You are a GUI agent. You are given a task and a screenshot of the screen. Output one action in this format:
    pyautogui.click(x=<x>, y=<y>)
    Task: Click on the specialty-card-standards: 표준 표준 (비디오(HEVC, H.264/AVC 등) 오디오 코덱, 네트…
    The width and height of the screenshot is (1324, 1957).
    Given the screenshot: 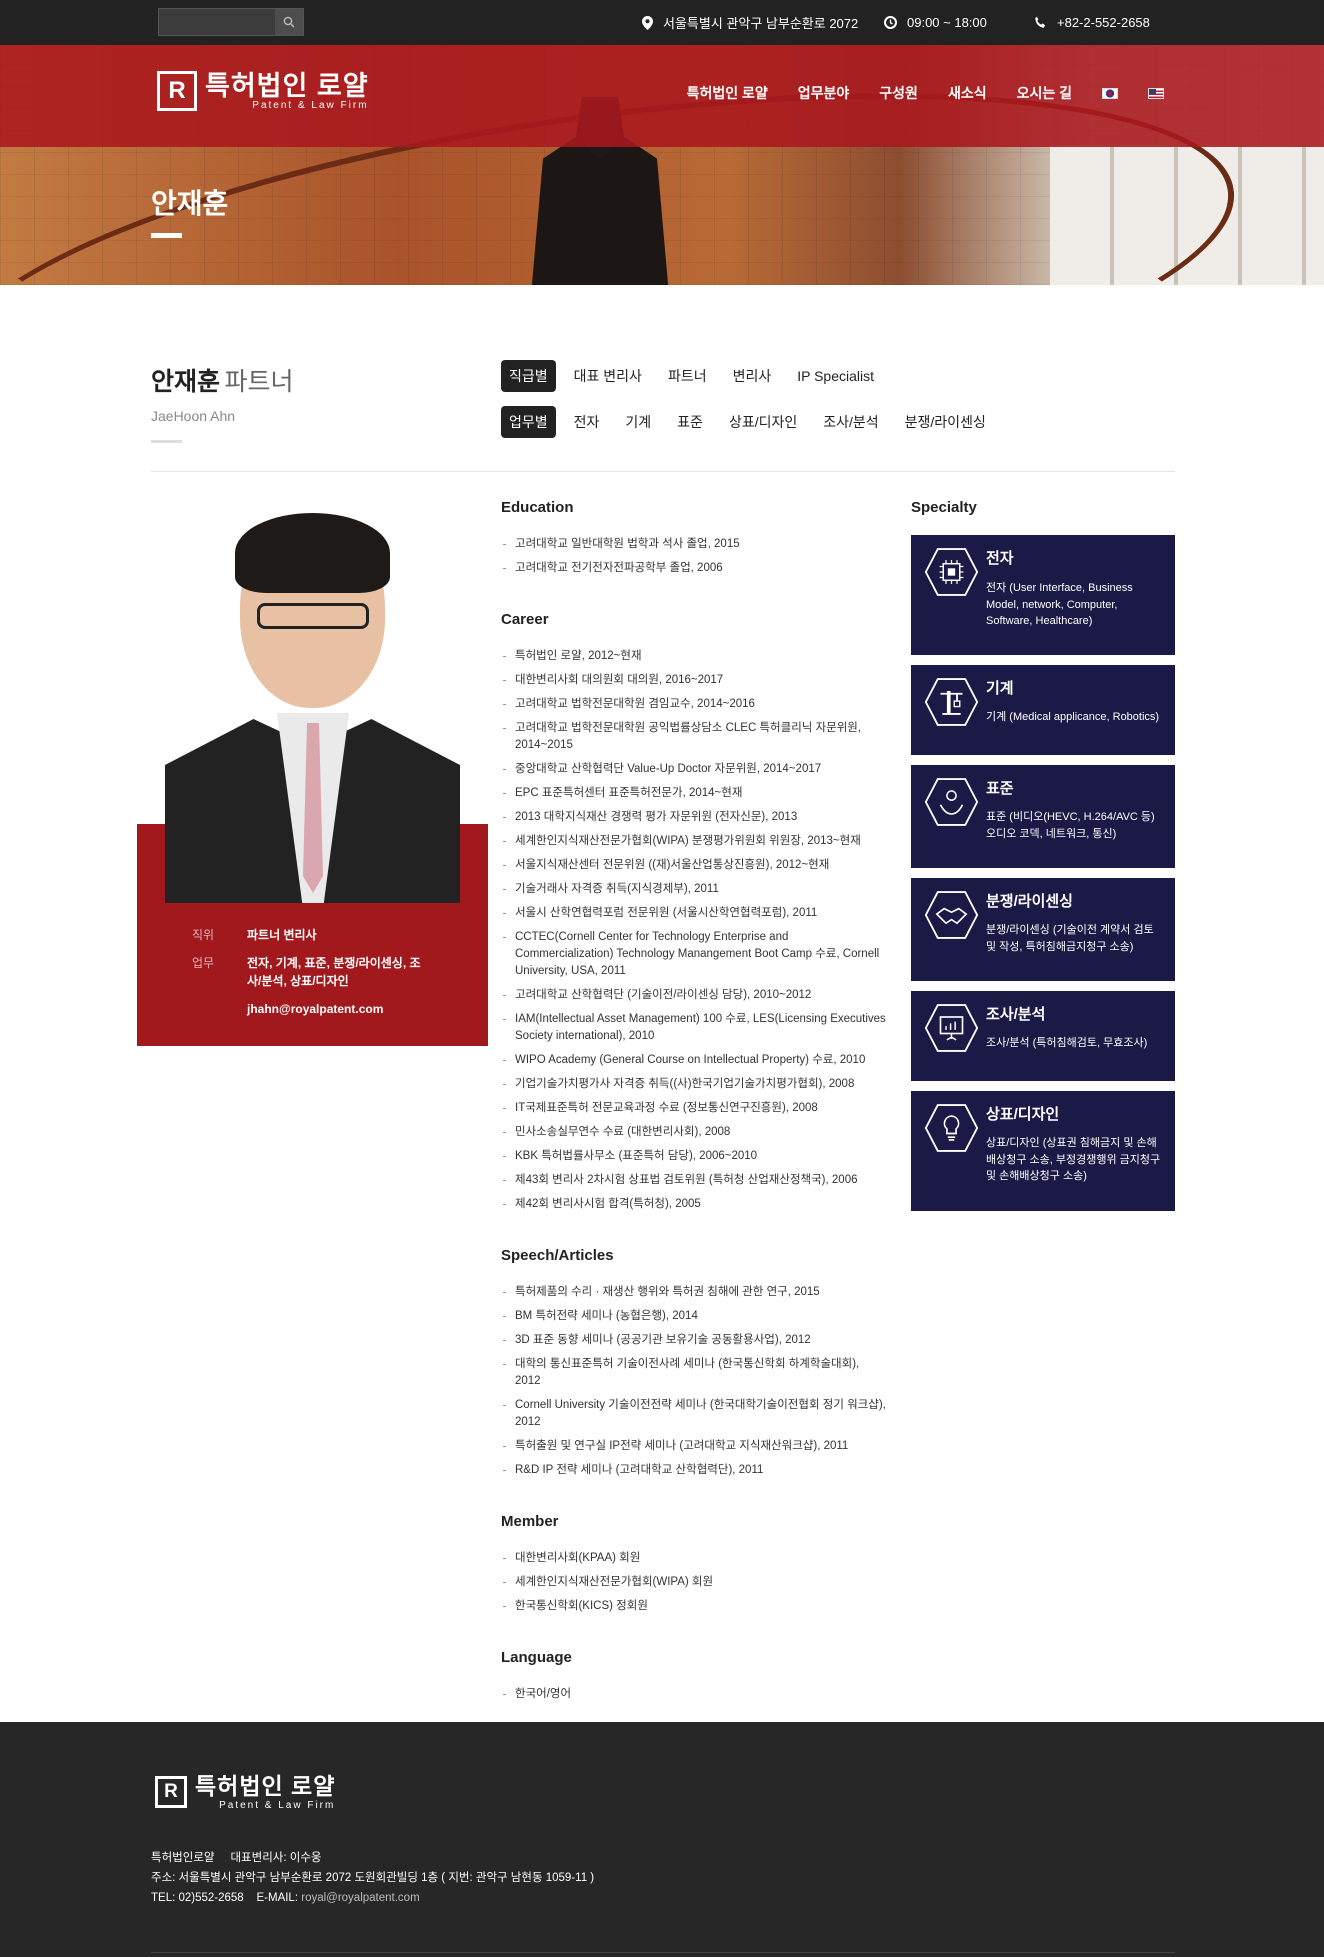 What is the action you would take?
    pyautogui.click(x=1043, y=816)
    